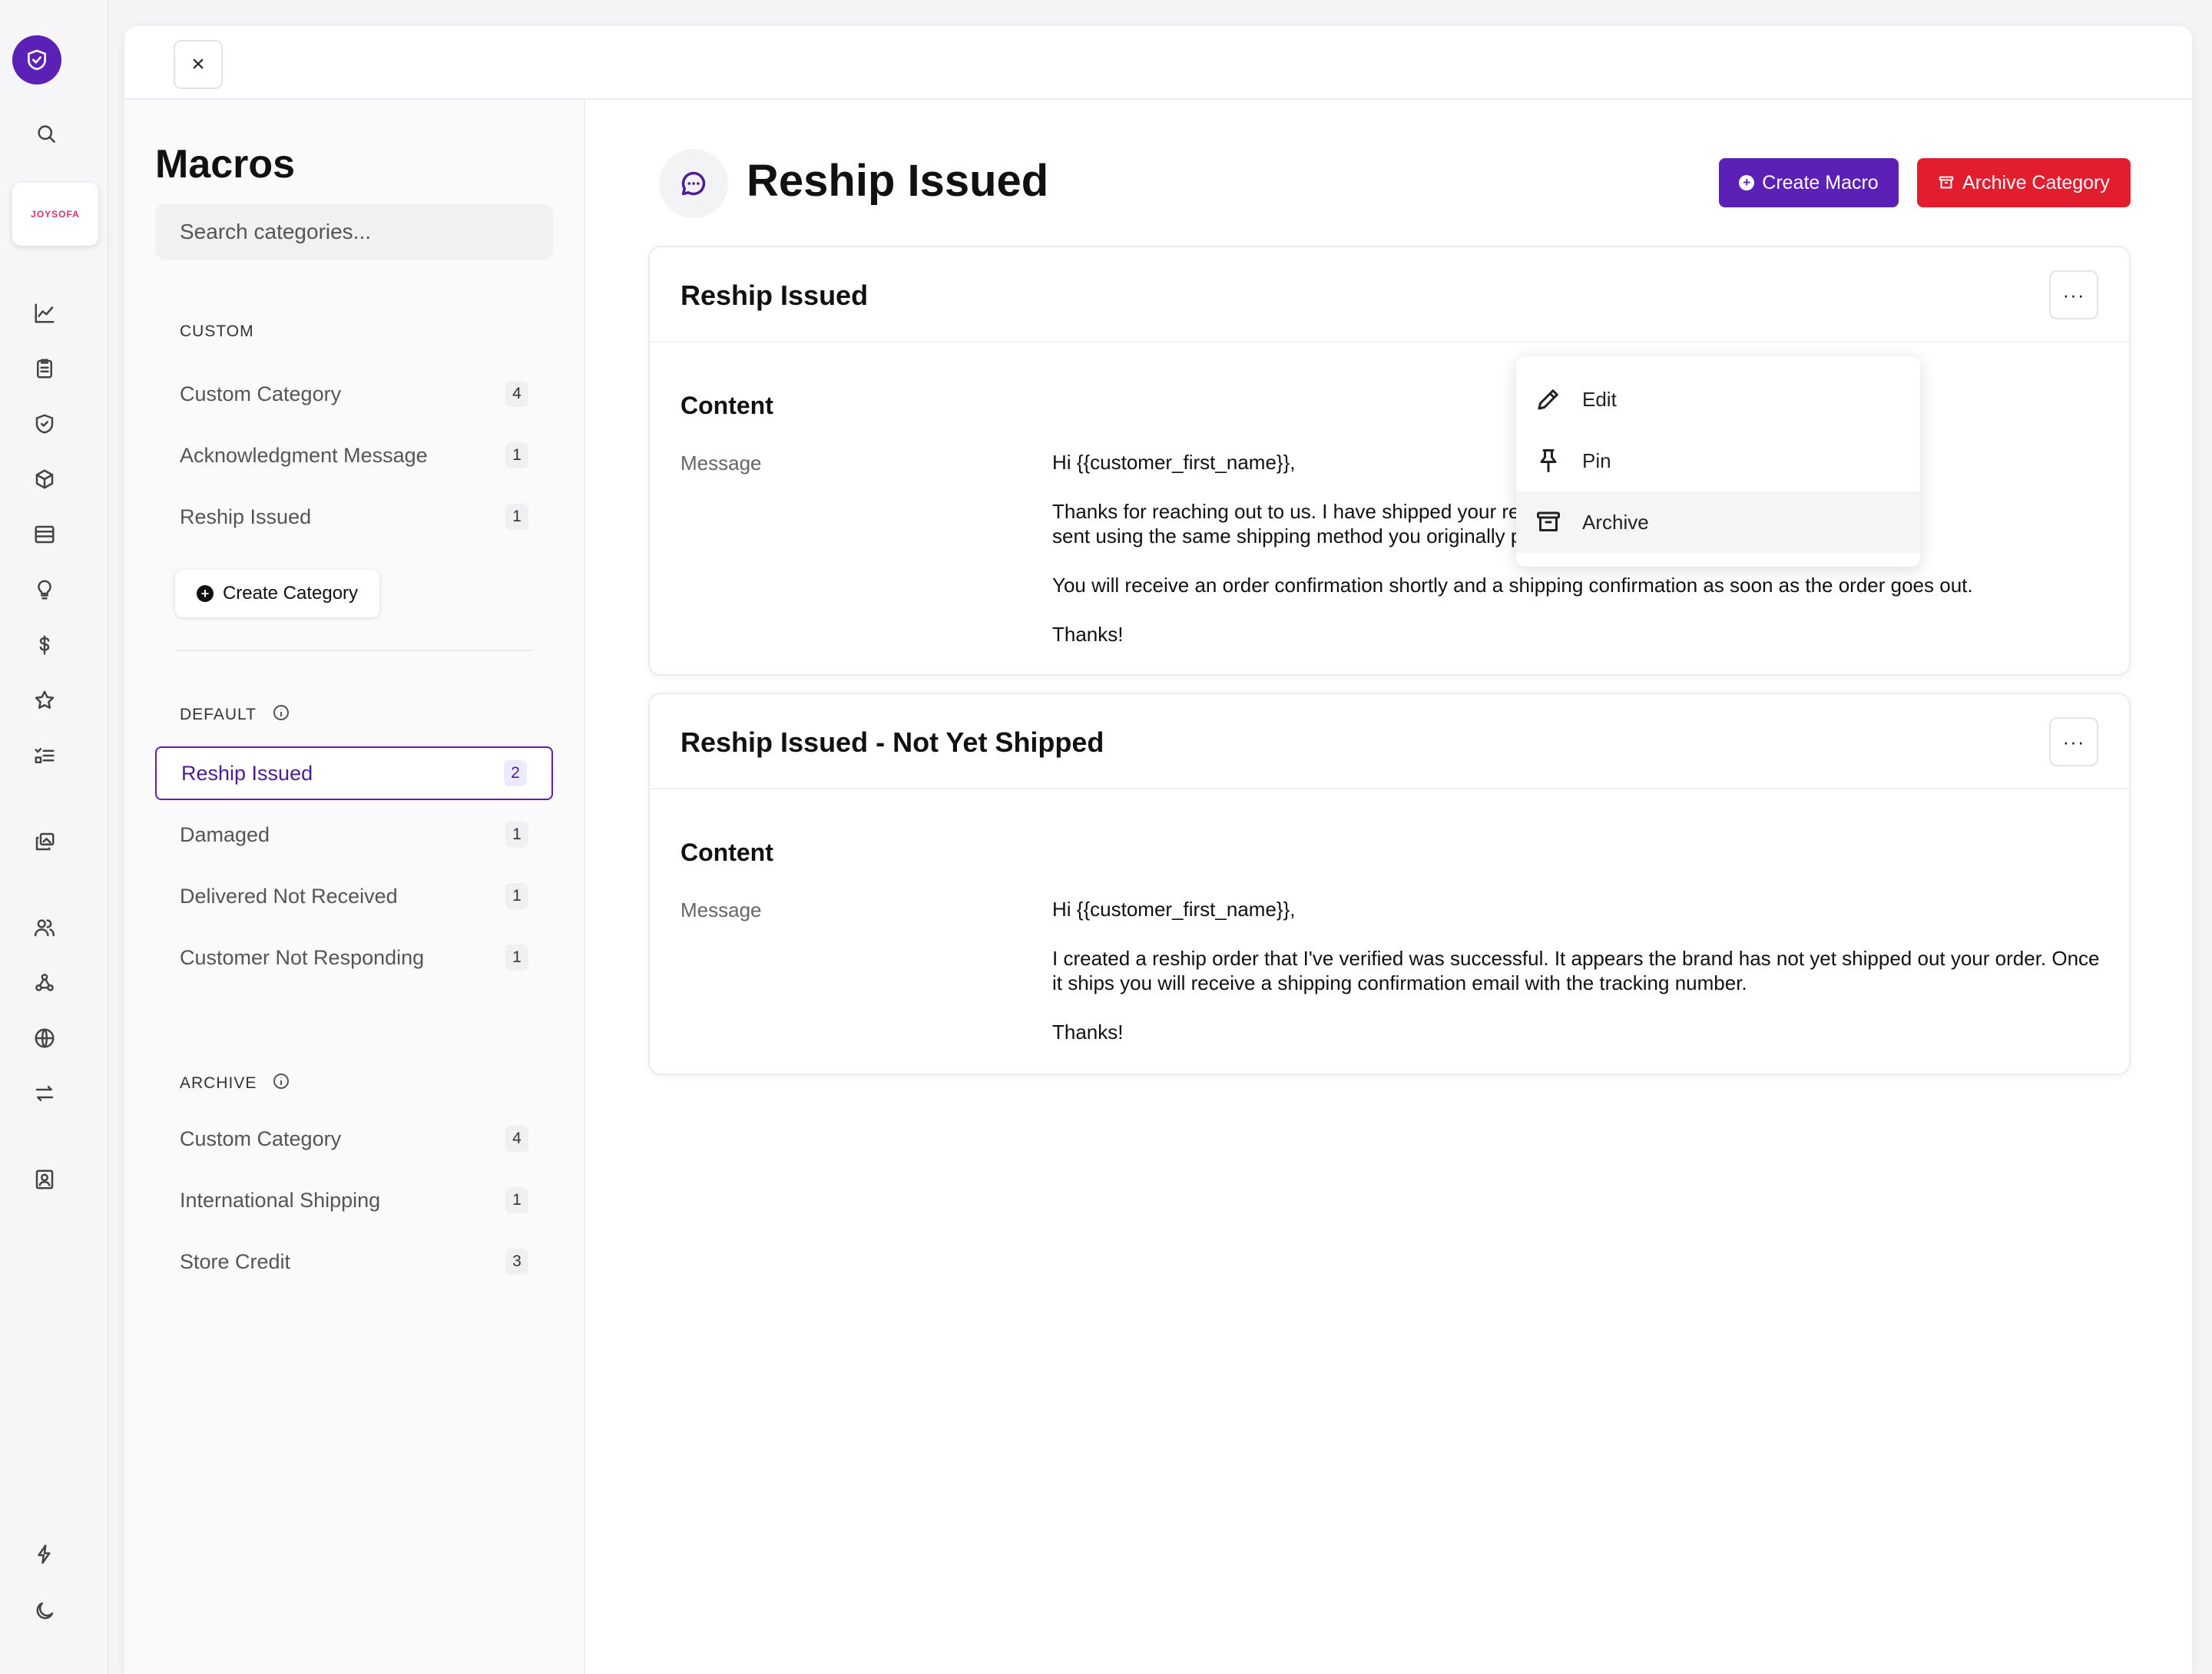 This screenshot has width=2212, height=1674. I want to click on category-item: Acknowledgment Message 1, so click(354, 455).